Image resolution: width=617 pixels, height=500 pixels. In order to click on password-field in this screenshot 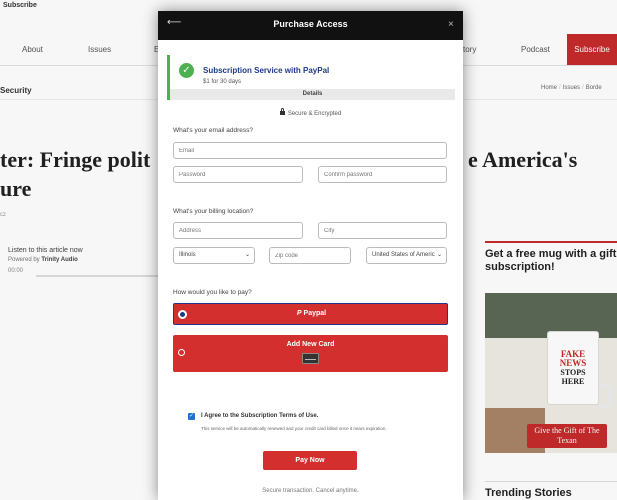, I will do `click(238, 174)`.